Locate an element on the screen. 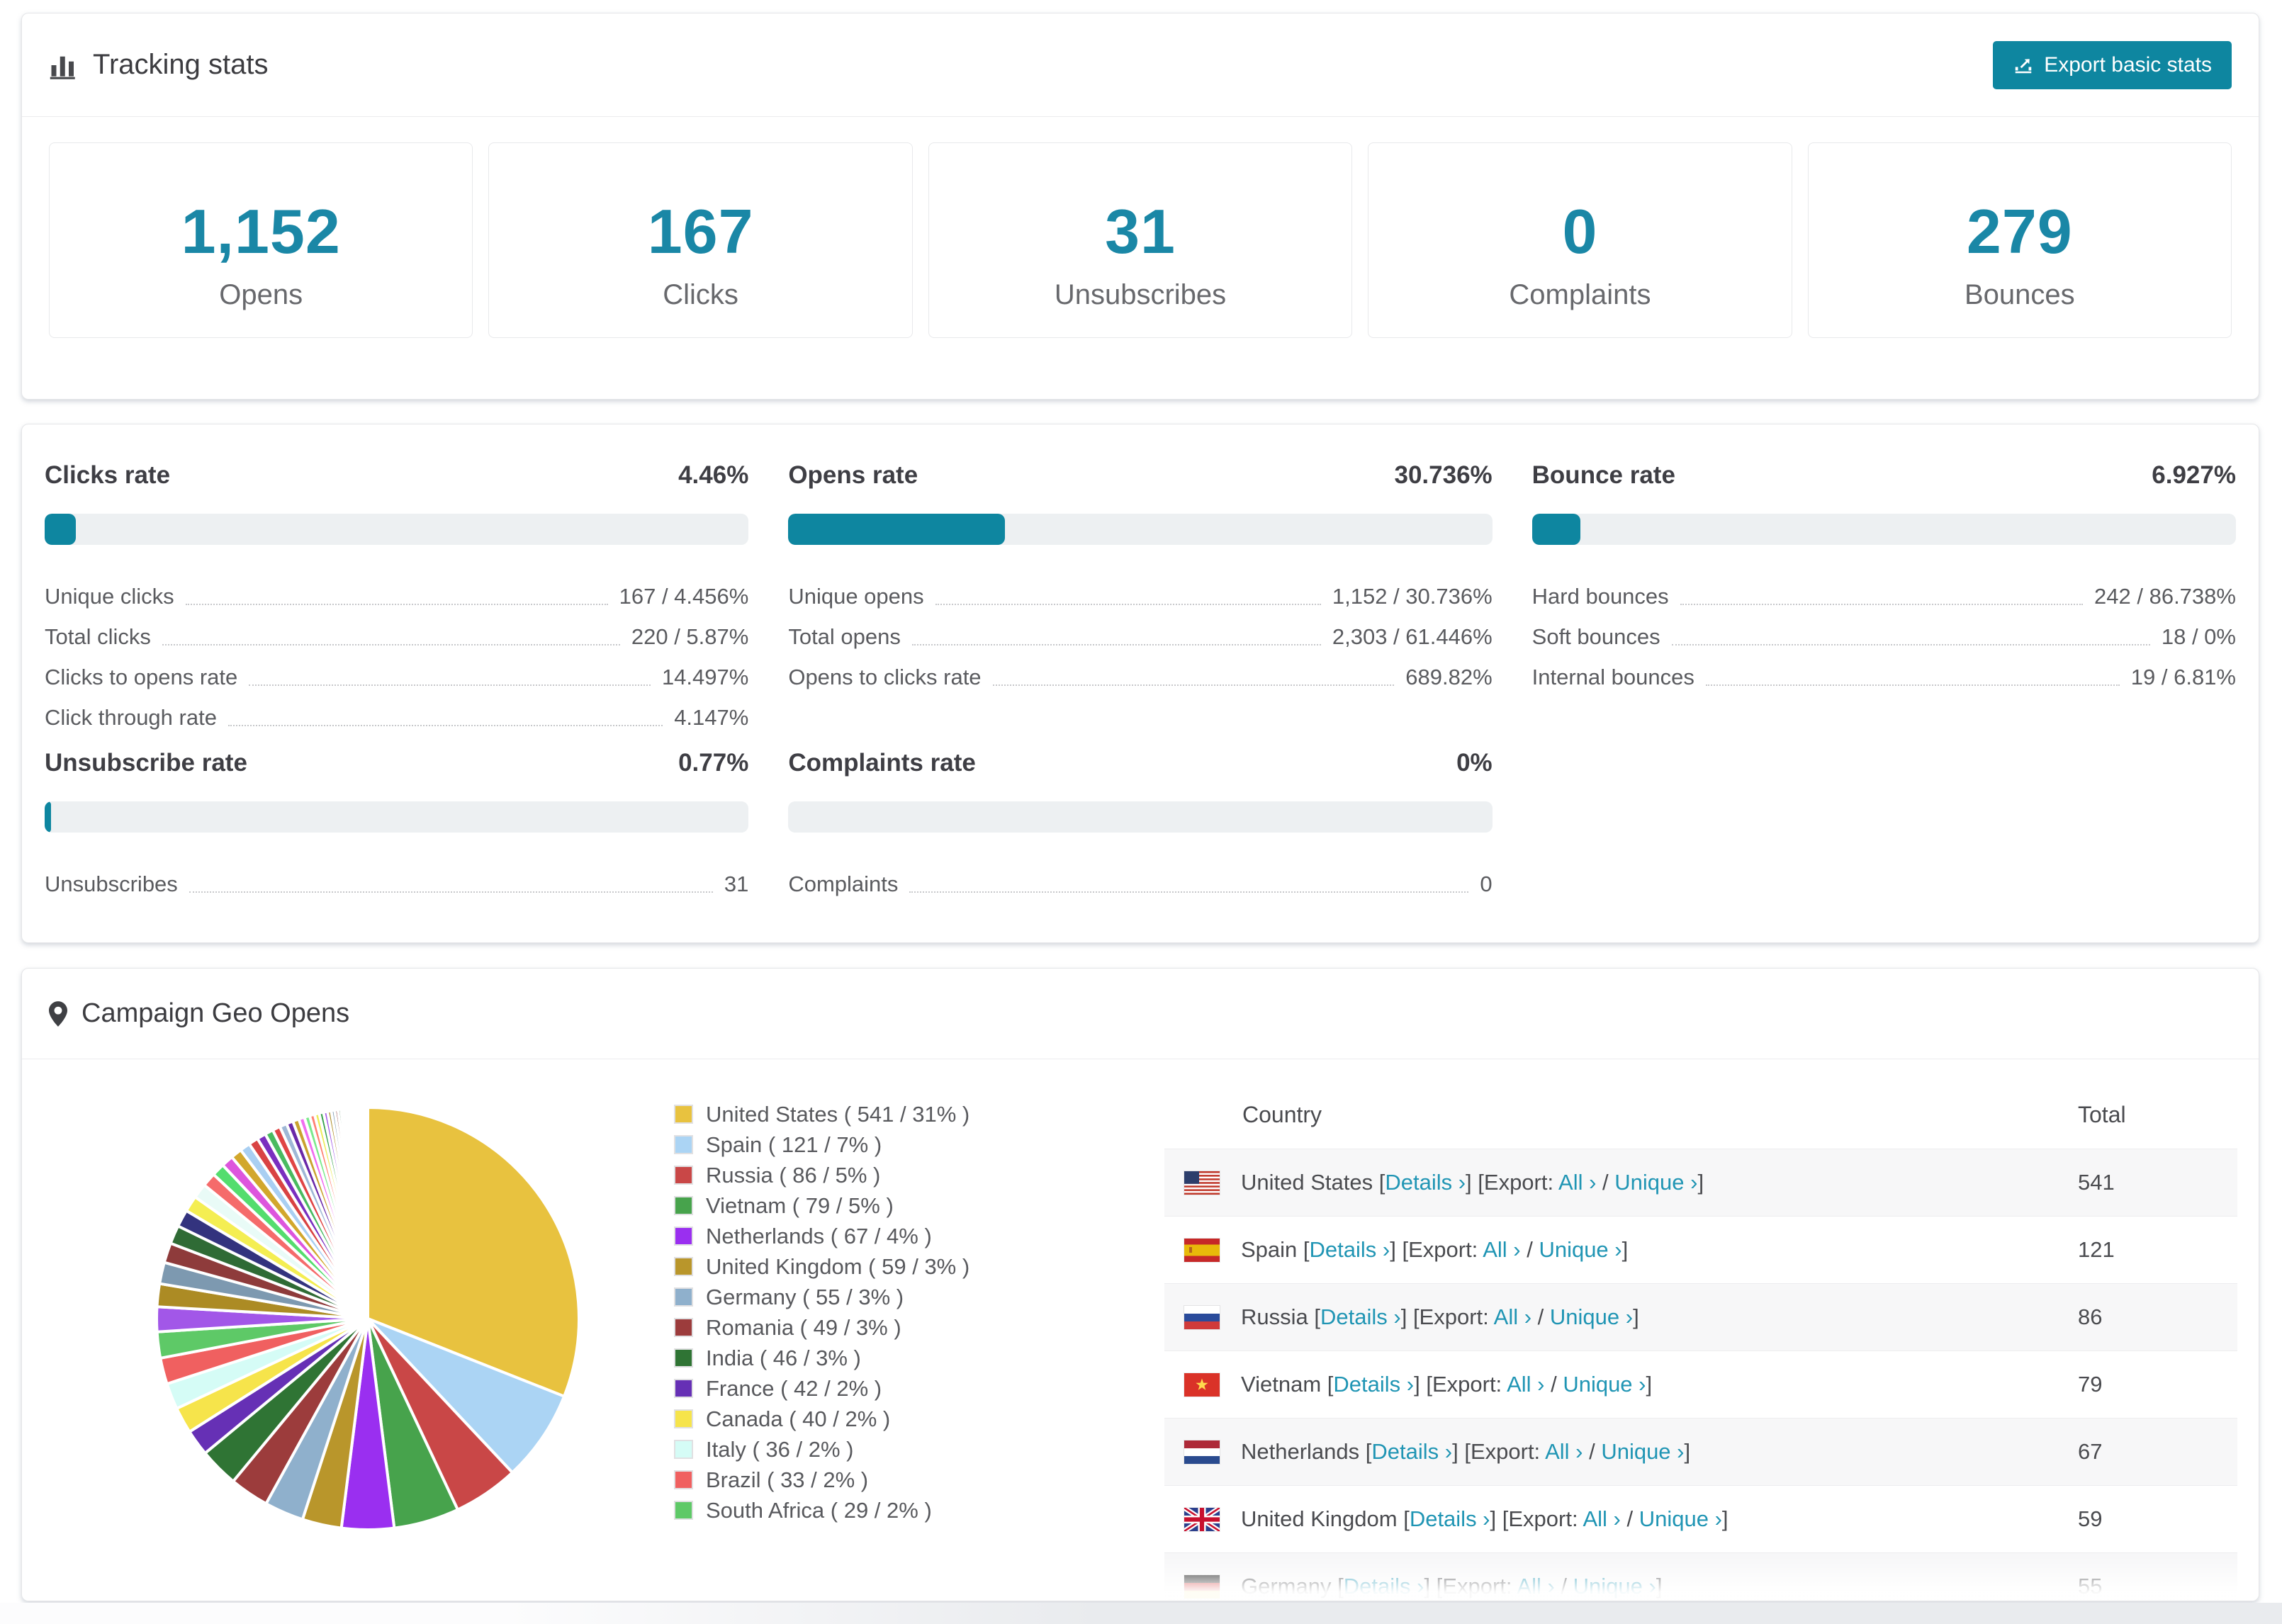  rate-row-value: 0 is located at coordinates (1487, 884).